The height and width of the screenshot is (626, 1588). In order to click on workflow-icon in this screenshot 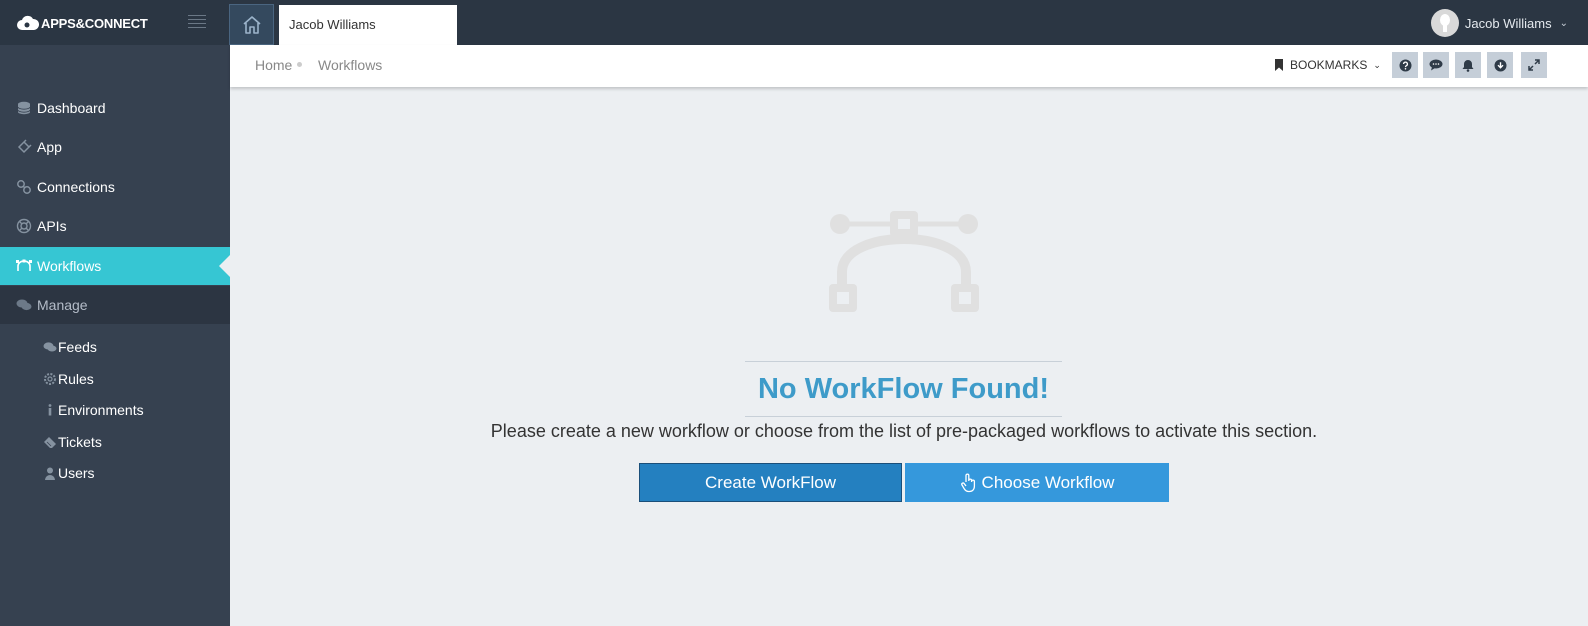, I will do `click(24, 266)`.